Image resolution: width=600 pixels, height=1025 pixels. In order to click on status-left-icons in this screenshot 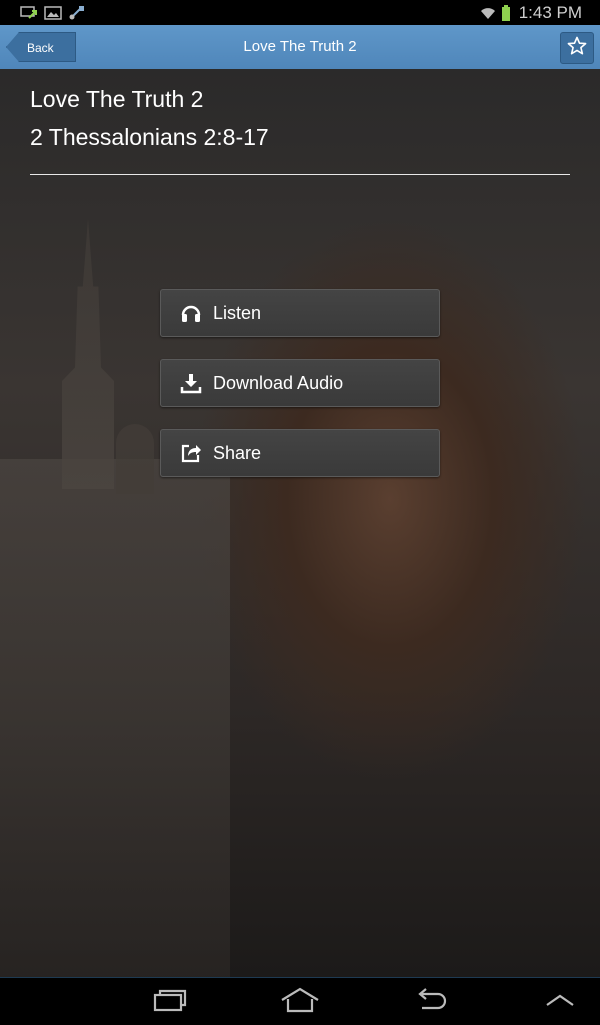, I will do `click(43, 13)`.